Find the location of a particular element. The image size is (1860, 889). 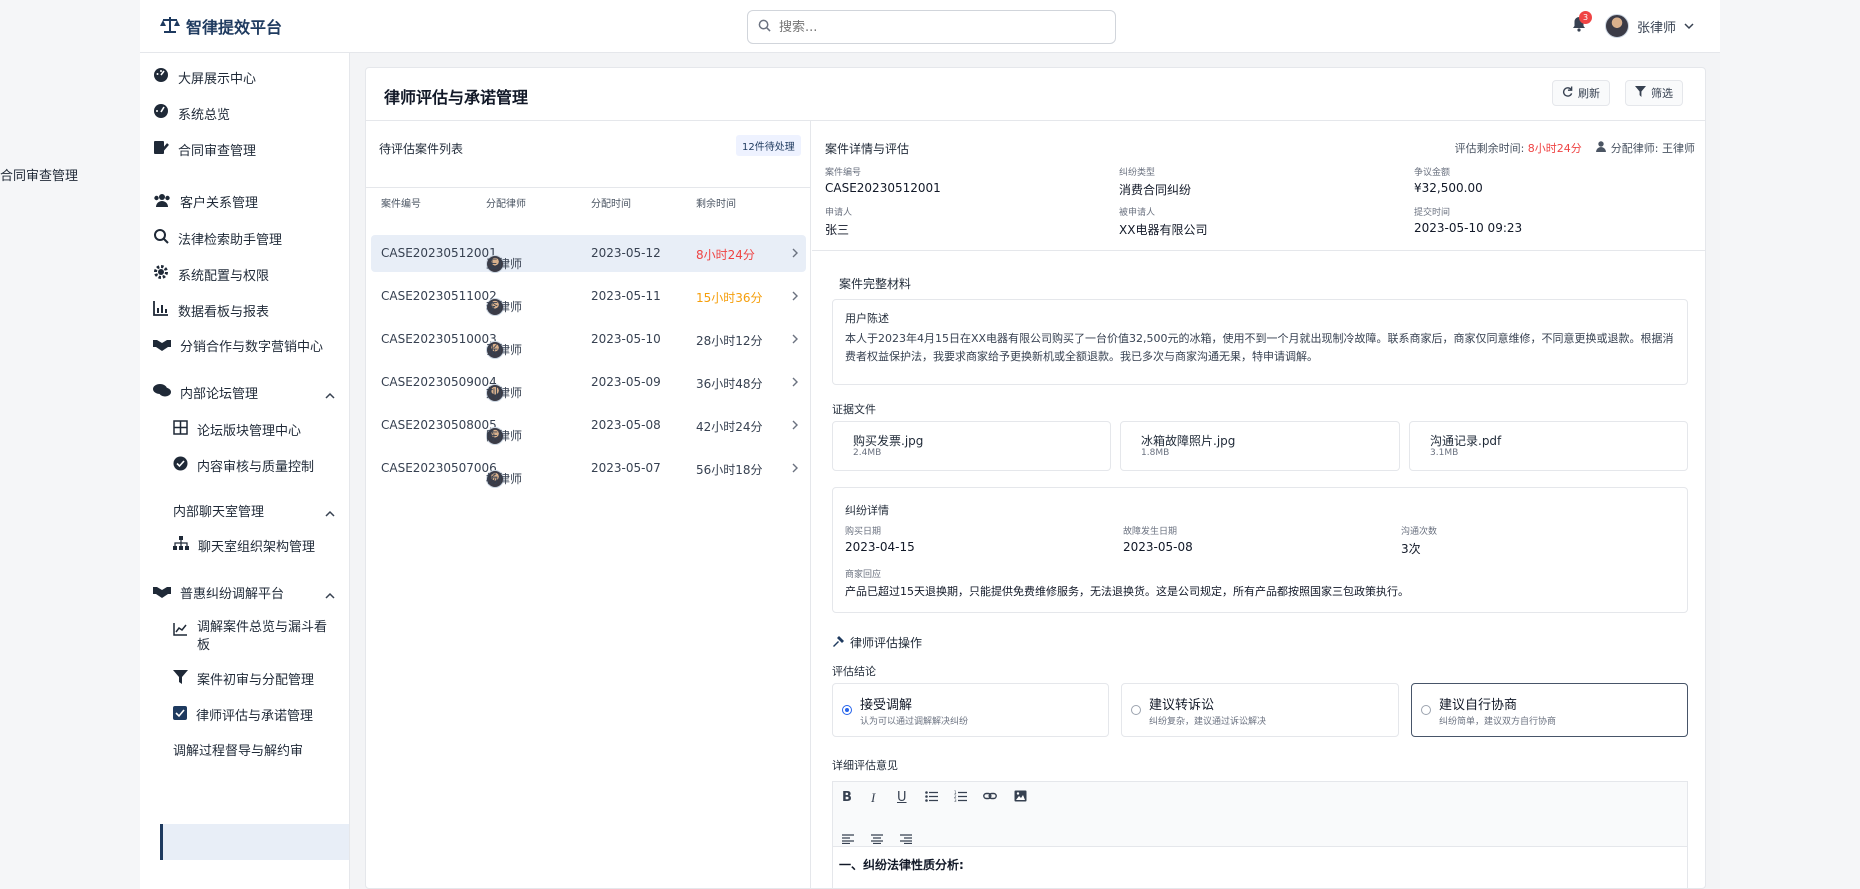

option-negotiate: 建议自行协商 纠纷简单，建议双方自行协商 is located at coordinates (1549, 710).